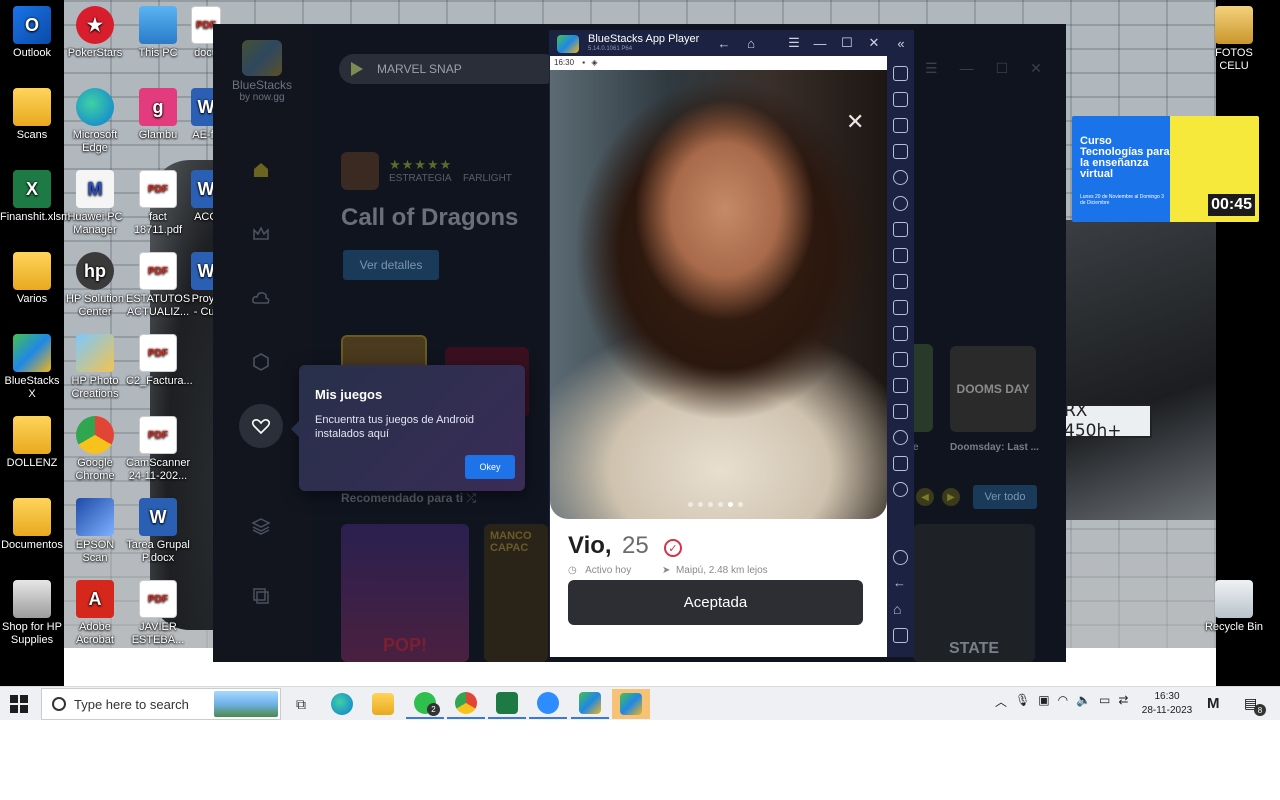 Image resolution: width=1280 pixels, height=800 pixels. Describe the element at coordinates (507, 704) in the screenshot. I see `taskbar-excel` at that location.